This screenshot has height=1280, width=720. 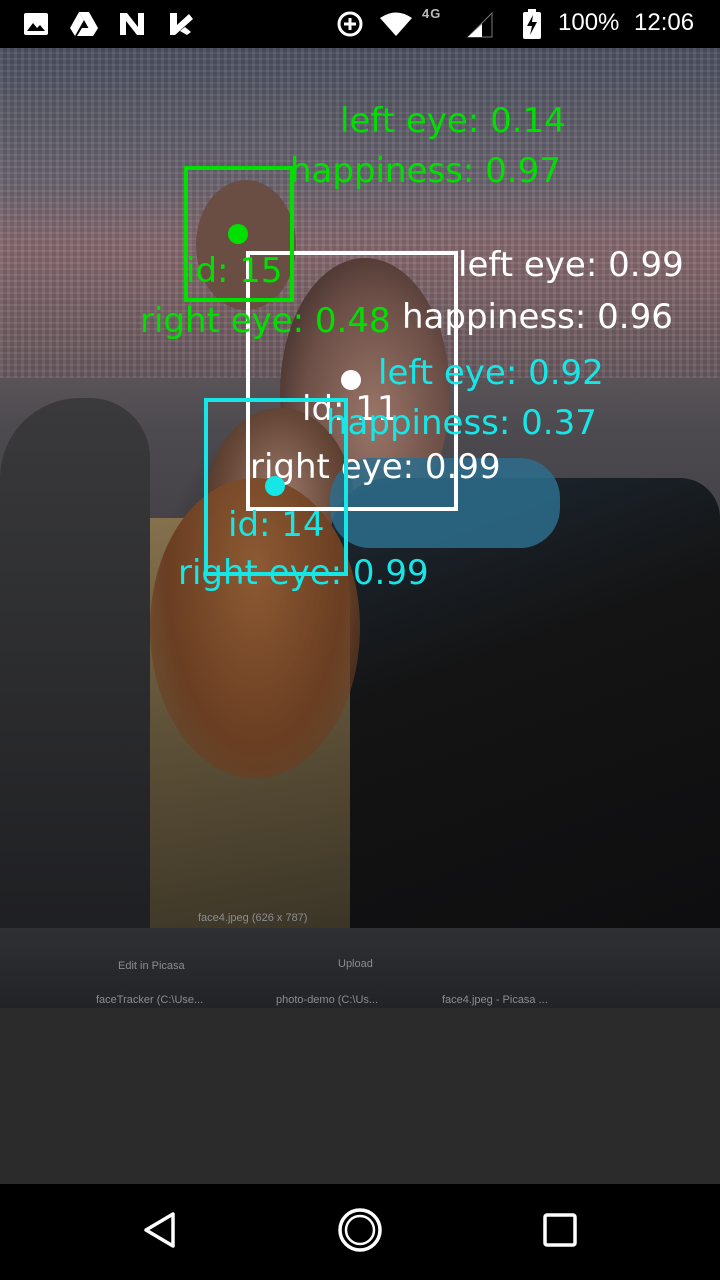 What do you see at coordinates (234, 271) in the screenshot?
I see `face-id-label-15: id: 15` at bounding box center [234, 271].